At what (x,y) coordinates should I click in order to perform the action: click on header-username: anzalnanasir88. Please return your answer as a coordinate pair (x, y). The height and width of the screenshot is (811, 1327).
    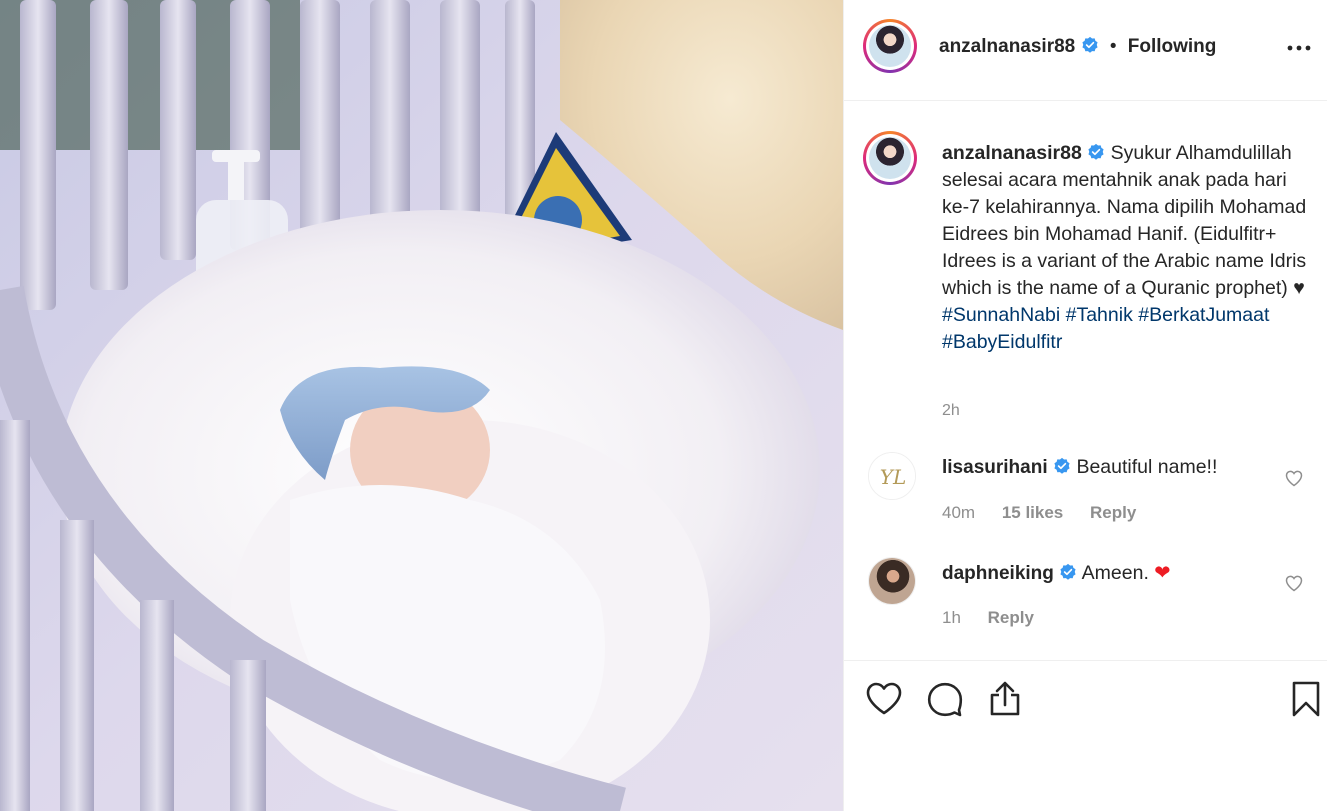
    Looking at the image, I should click on (1007, 46).